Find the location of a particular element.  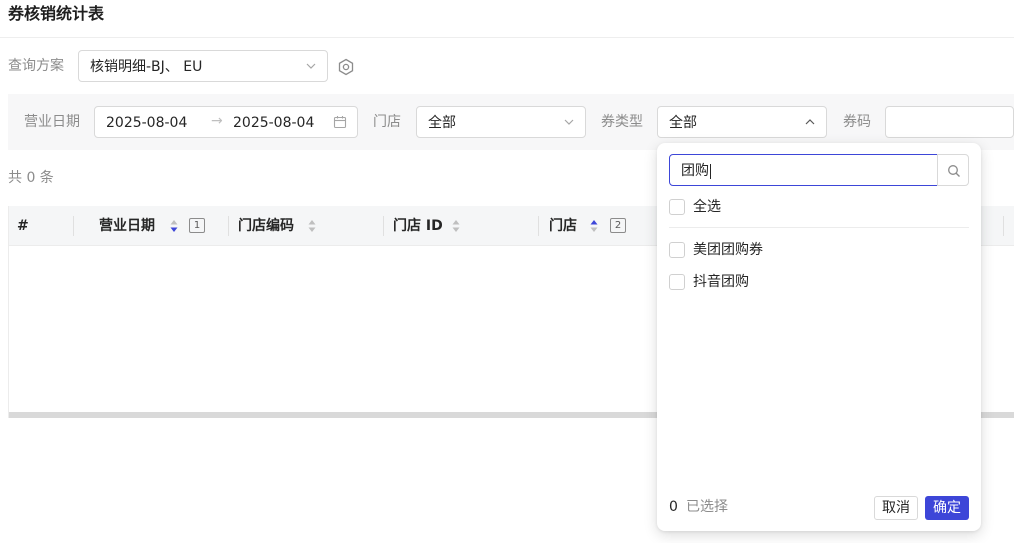

sort-desc-icon is located at coordinates (174, 226).